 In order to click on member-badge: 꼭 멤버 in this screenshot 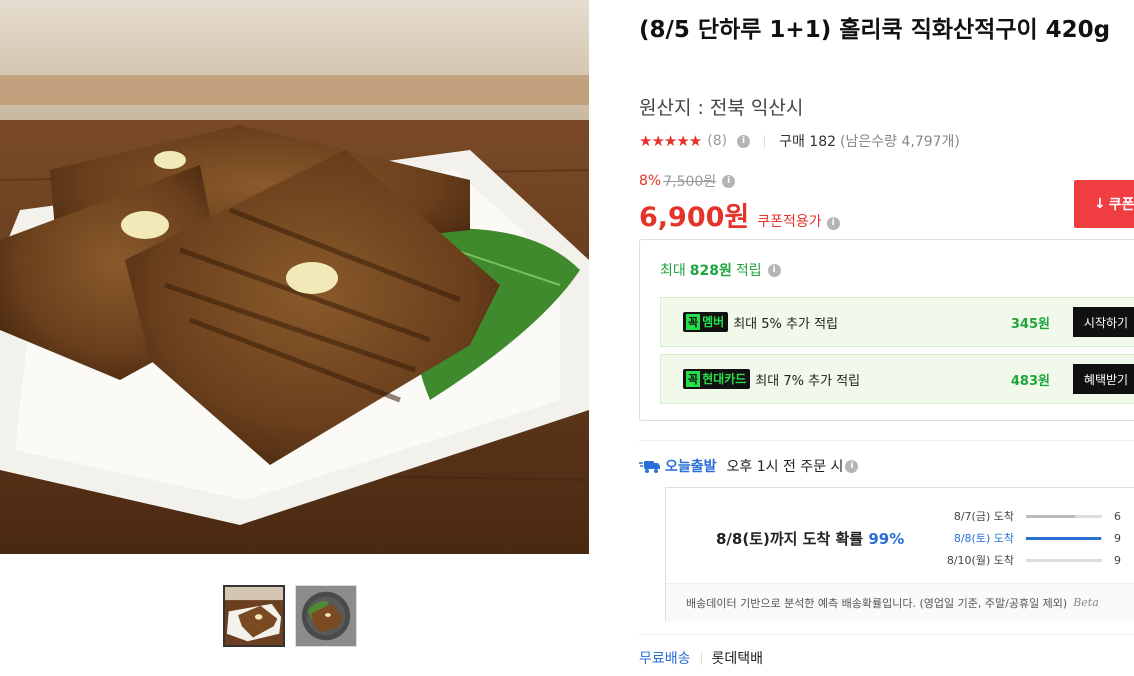, I will do `click(706, 322)`.